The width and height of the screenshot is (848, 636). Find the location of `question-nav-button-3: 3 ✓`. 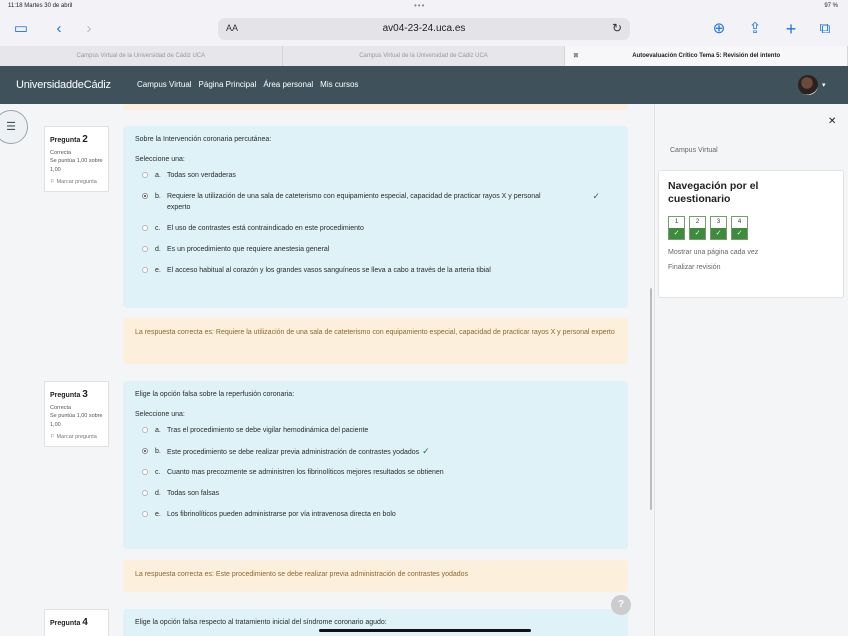

question-nav-button-3: 3 ✓ is located at coordinates (718, 228).